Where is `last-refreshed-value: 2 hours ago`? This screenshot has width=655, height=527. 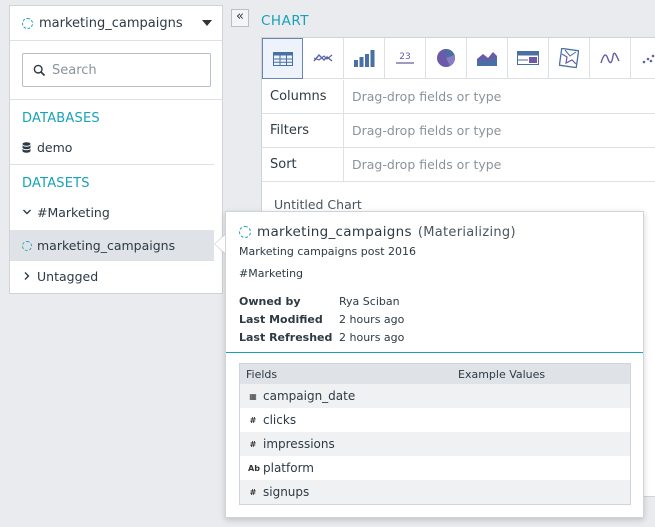 last-refreshed-value: 2 hours ago is located at coordinates (372, 337).